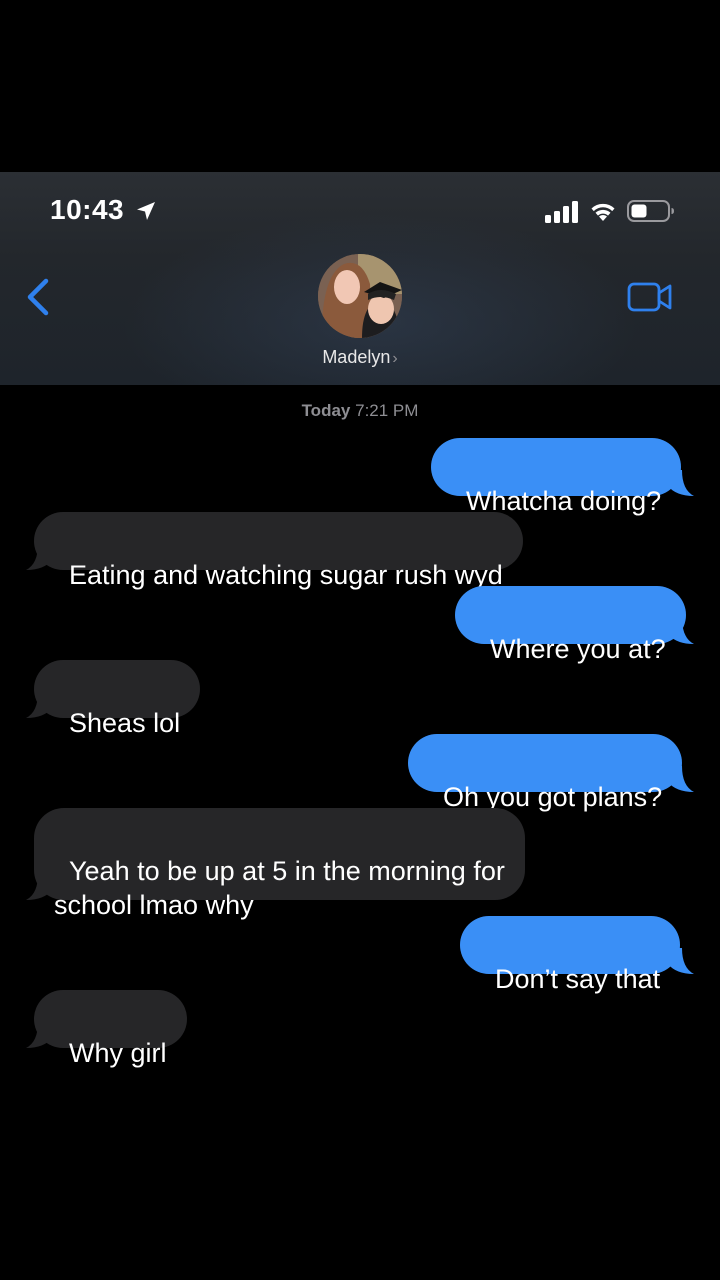 The height and width of the screenshot is (1280, 720). Describe the element at coordinates (125, 723) in the screenshot. I see `message-text: Sheas lol` at that location.